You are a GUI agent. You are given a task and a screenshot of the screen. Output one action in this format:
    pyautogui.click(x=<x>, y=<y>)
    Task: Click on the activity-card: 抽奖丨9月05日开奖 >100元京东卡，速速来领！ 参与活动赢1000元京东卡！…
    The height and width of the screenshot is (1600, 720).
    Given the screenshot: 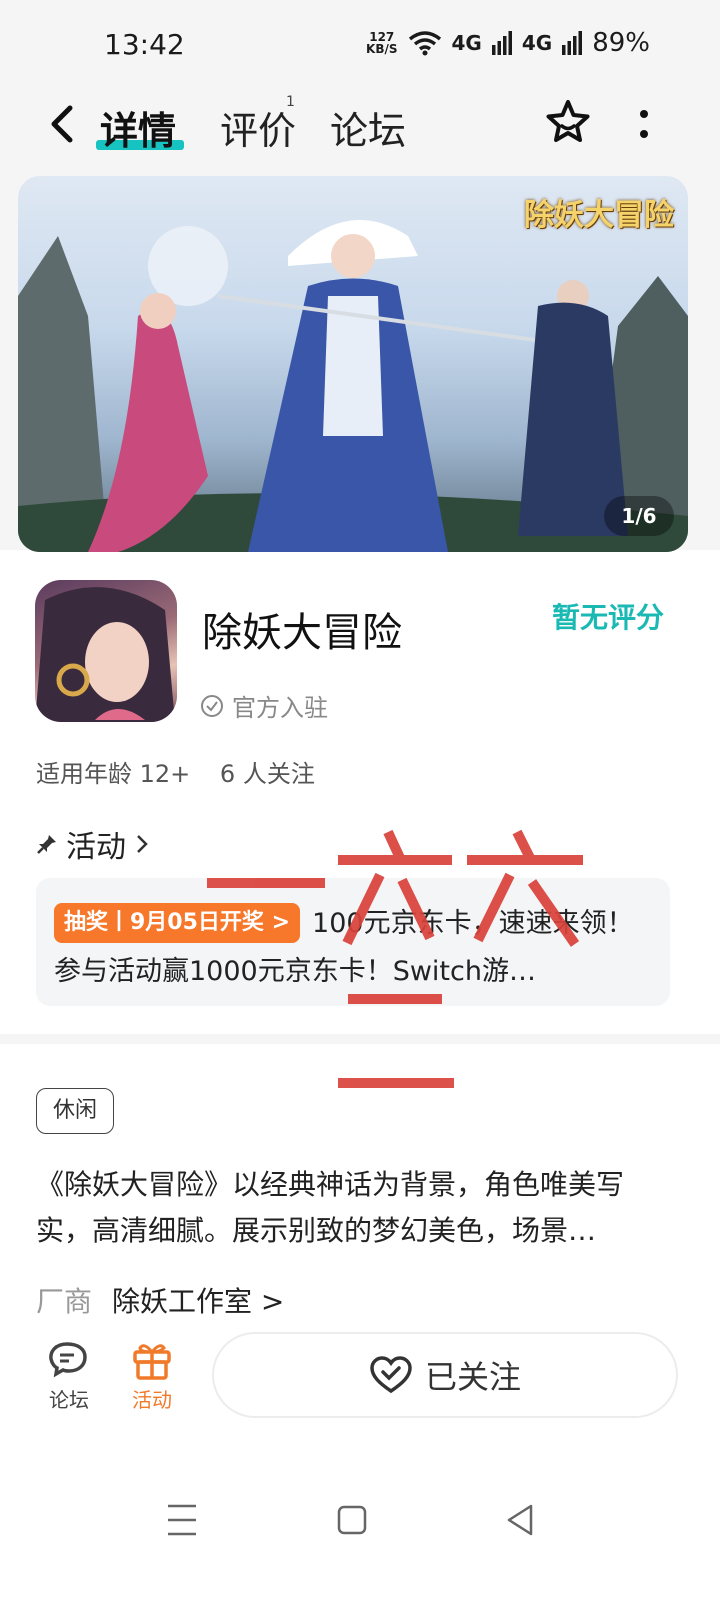 What is the action you would take?
    pyautogui.click(x=353, y=942)
    